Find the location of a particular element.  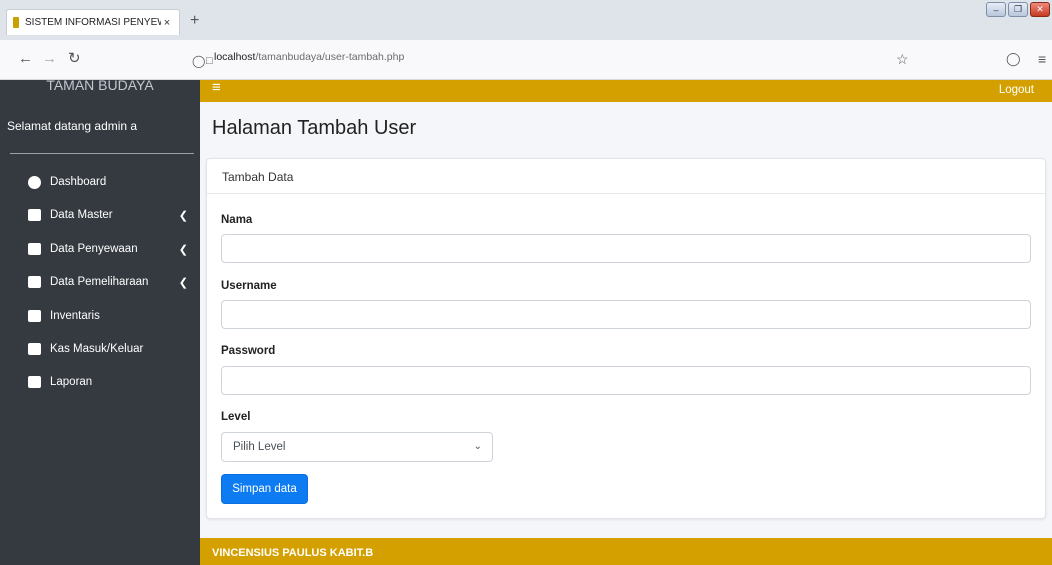

sidebar-item-label: Dashboard is located at coordinates (78, 182).